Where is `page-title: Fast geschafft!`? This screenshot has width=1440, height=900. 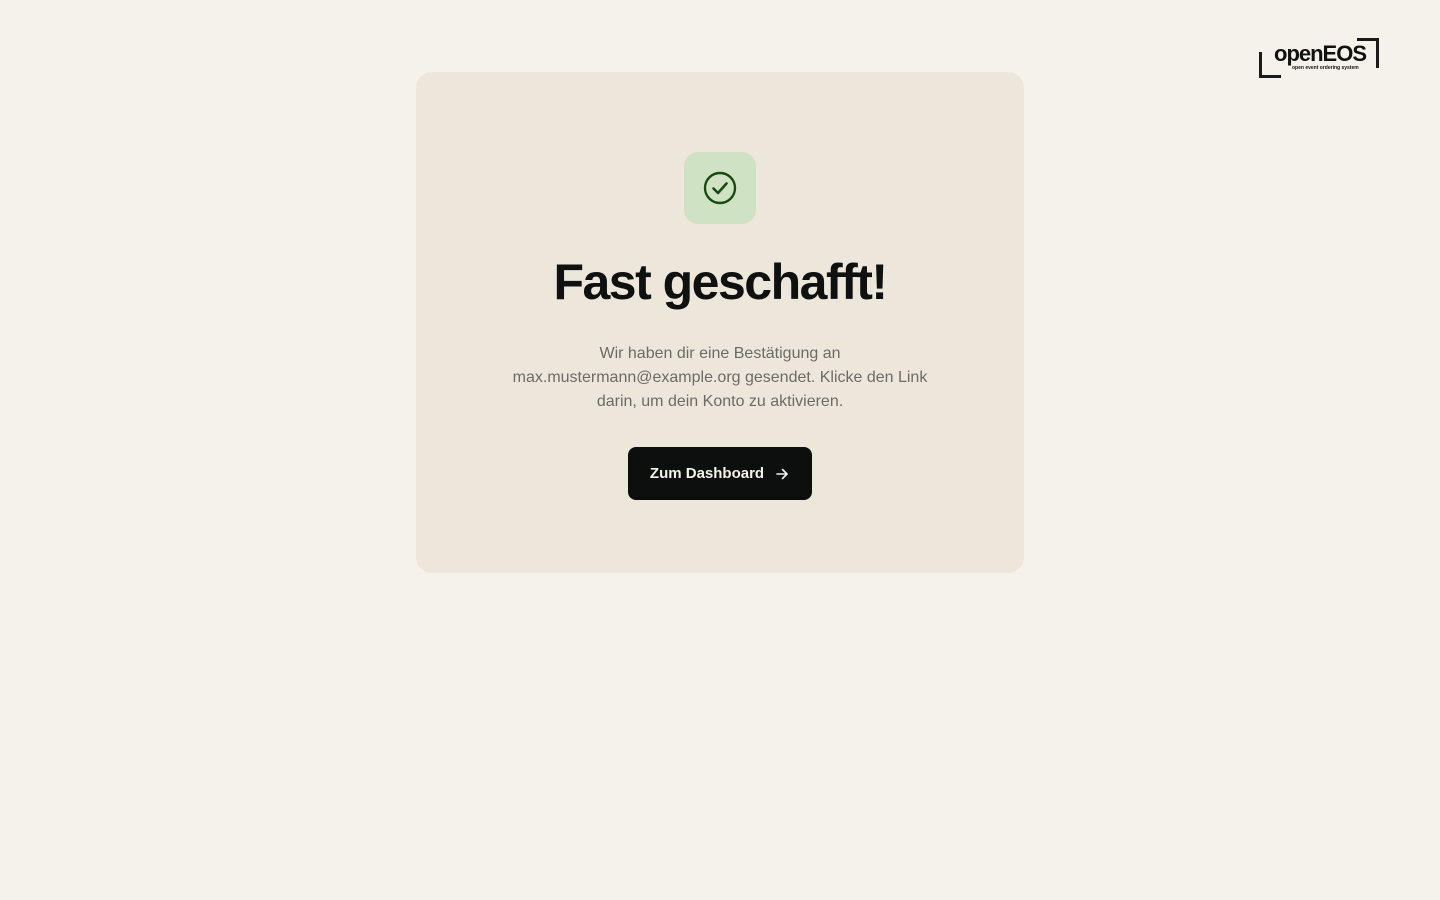
page-title: Fast geschafft! is located at coordinates (720, 282).